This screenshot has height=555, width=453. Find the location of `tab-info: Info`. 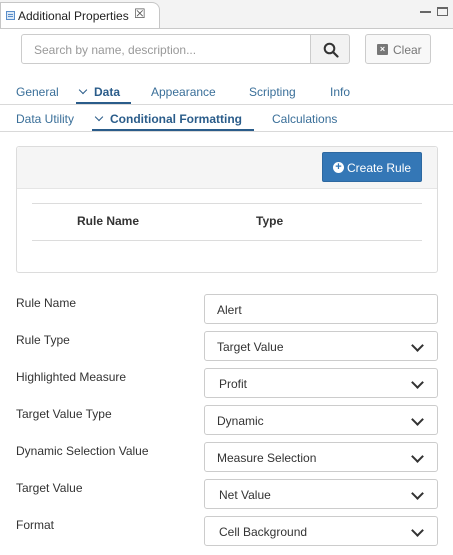

tab-info: Info is located at coordinates (340, 92).